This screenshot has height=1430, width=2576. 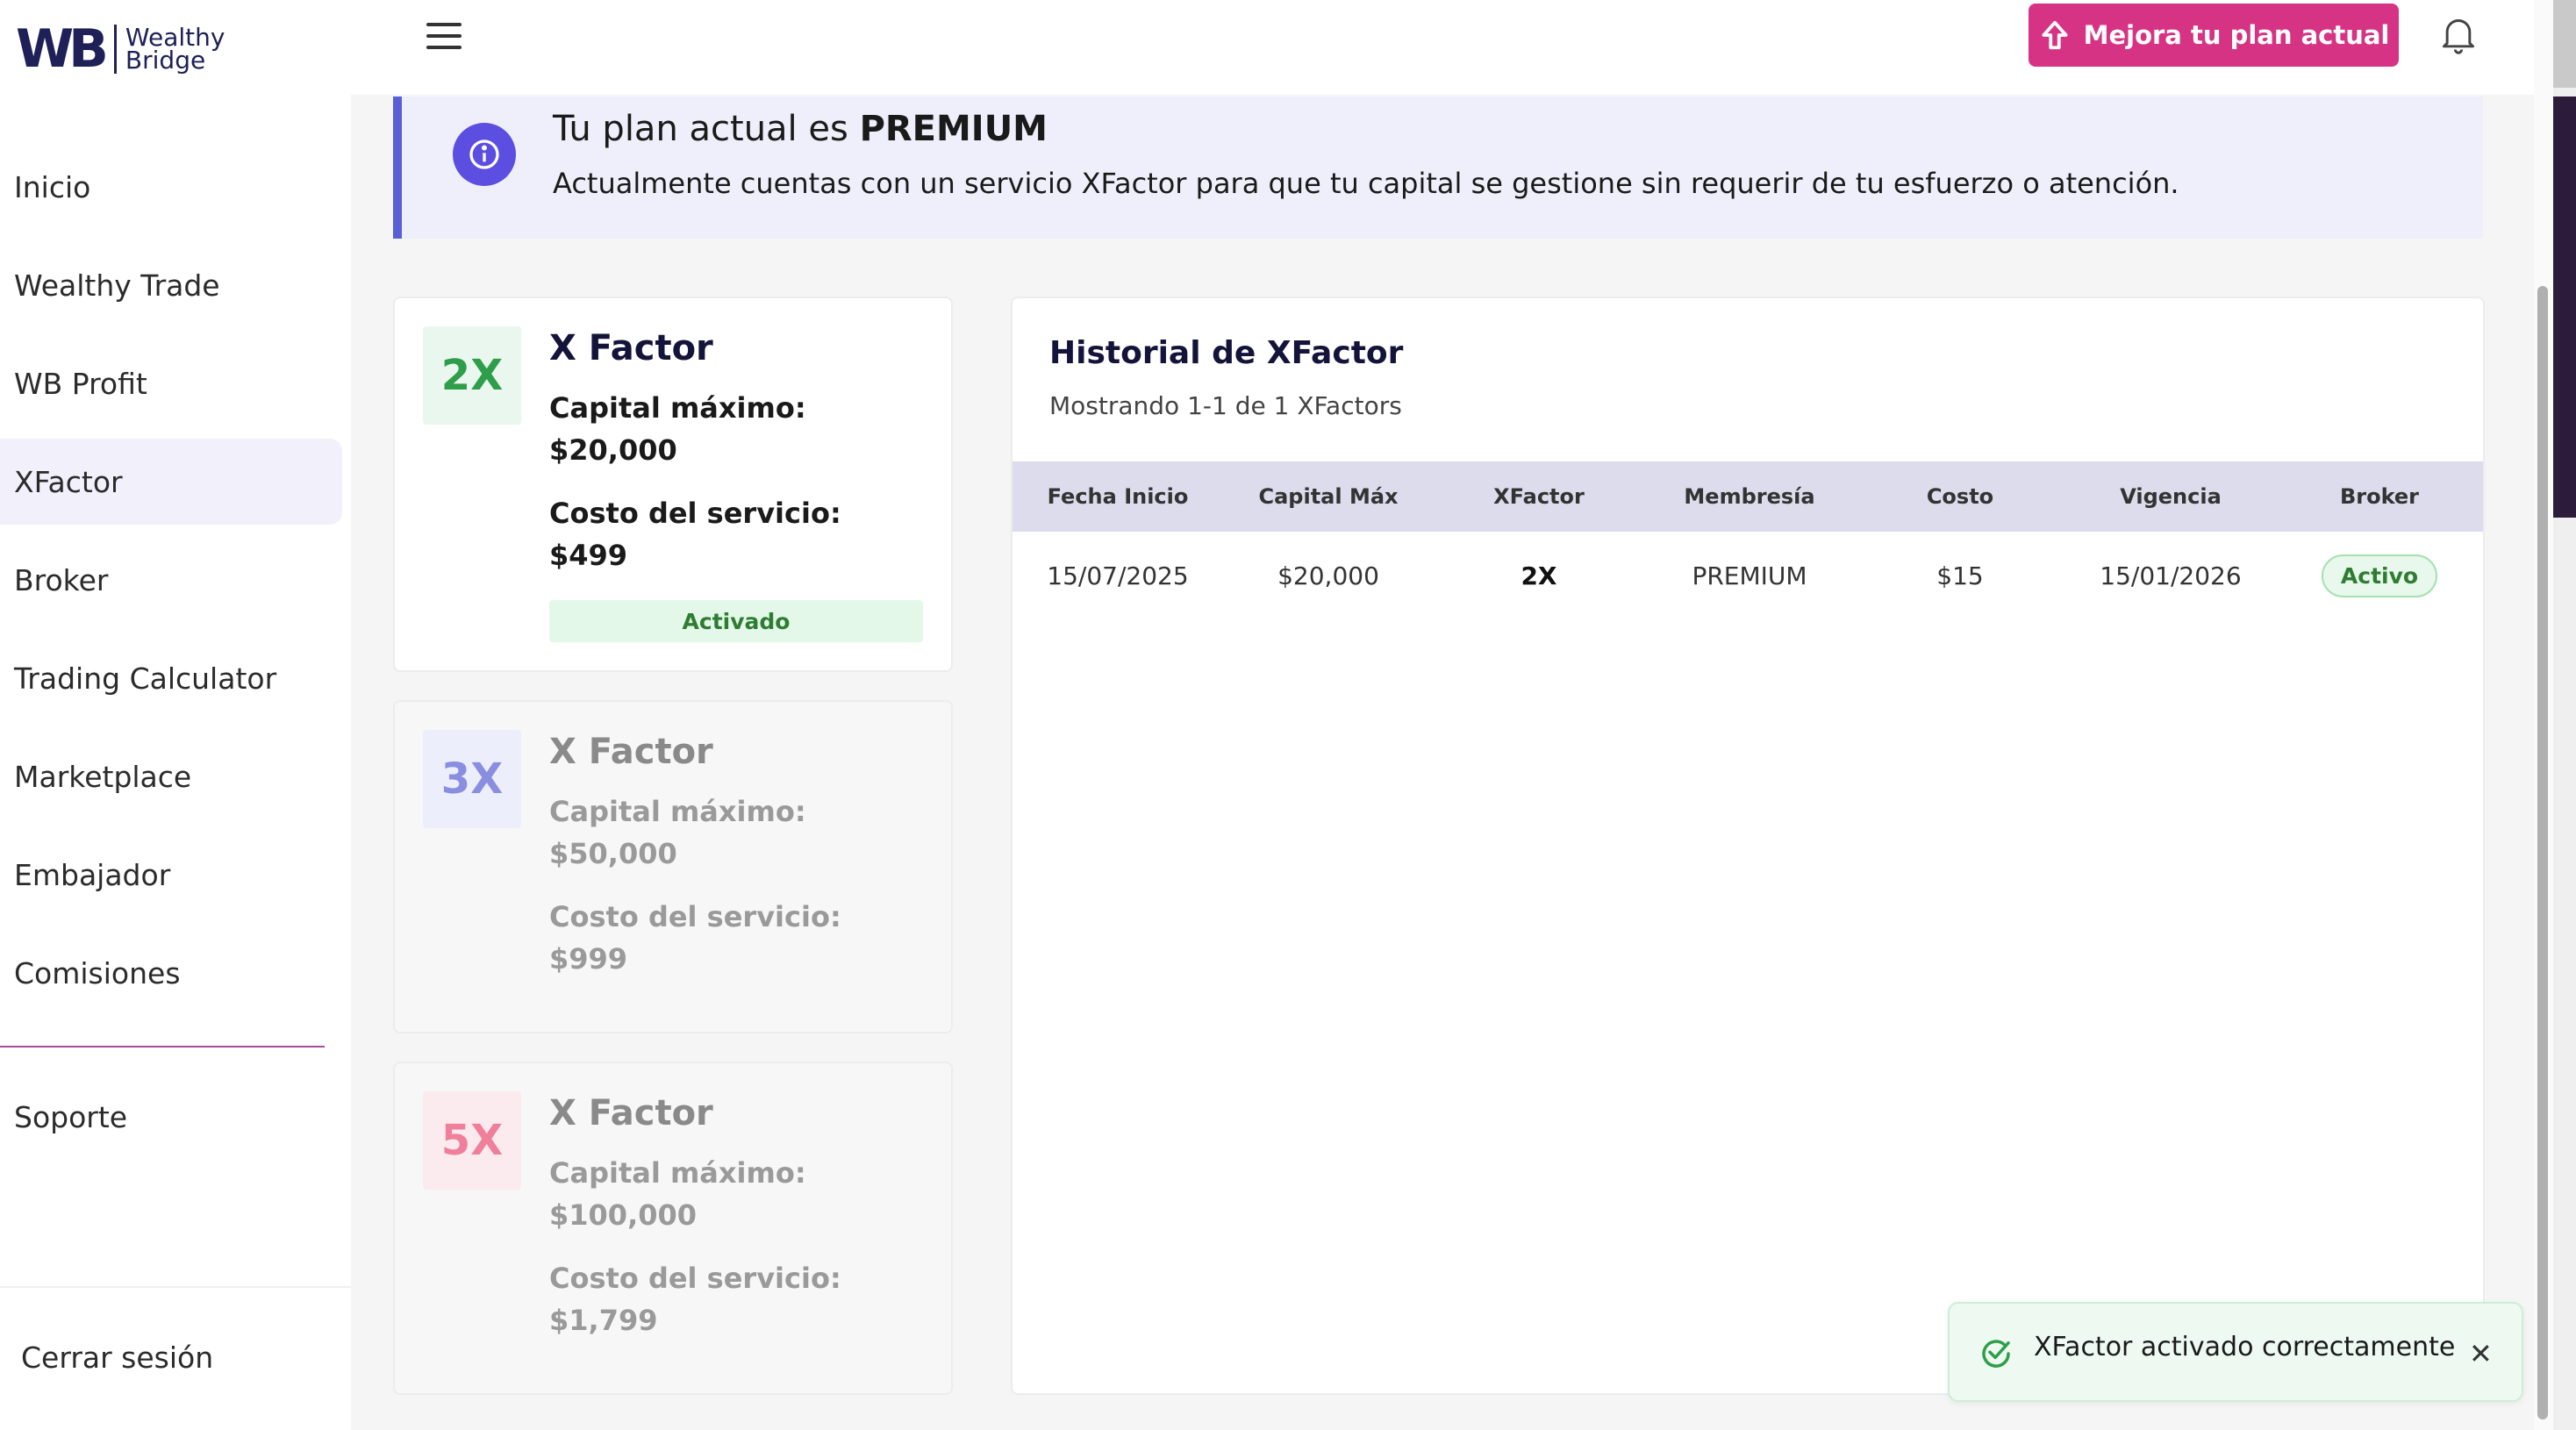 What do you see at coordinates (171, 383) in the screenshot?
I see `sidebar-item-wb-profit: WB Profit` at bounding box center [171, 383].